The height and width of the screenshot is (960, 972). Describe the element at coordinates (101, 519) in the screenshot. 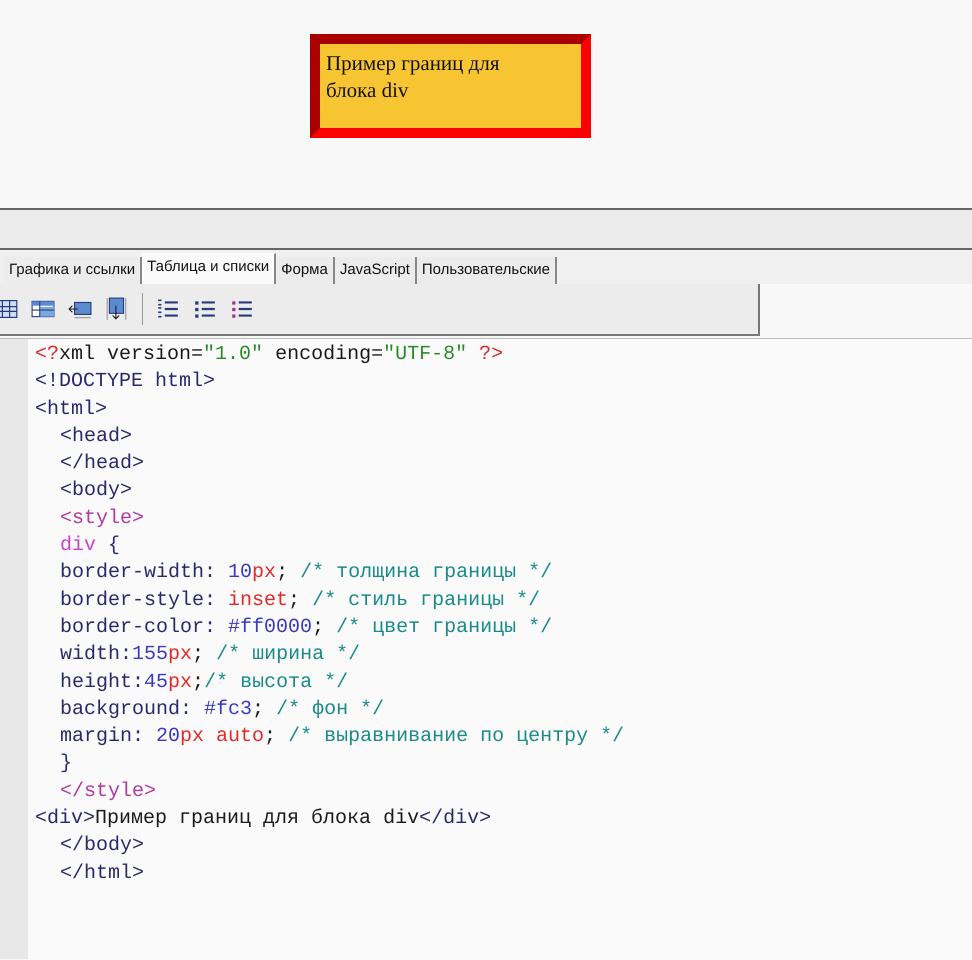

I see `code-line: <style>` at that location.